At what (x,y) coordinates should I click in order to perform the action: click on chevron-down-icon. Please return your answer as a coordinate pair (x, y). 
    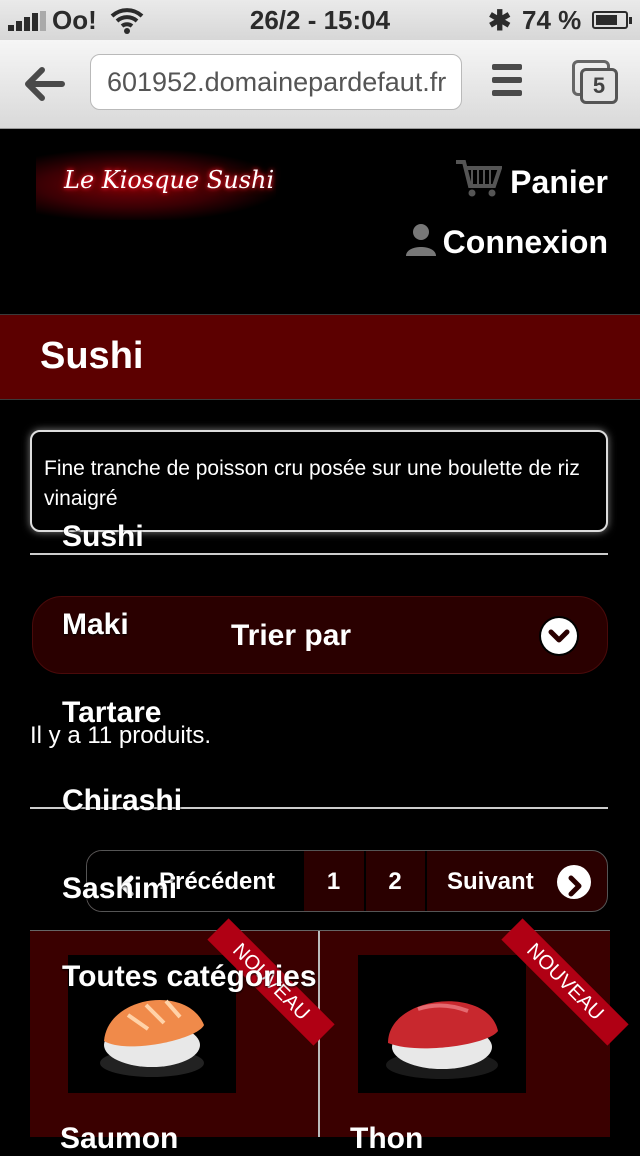
    Looking at the image, I should click on (559, 636).